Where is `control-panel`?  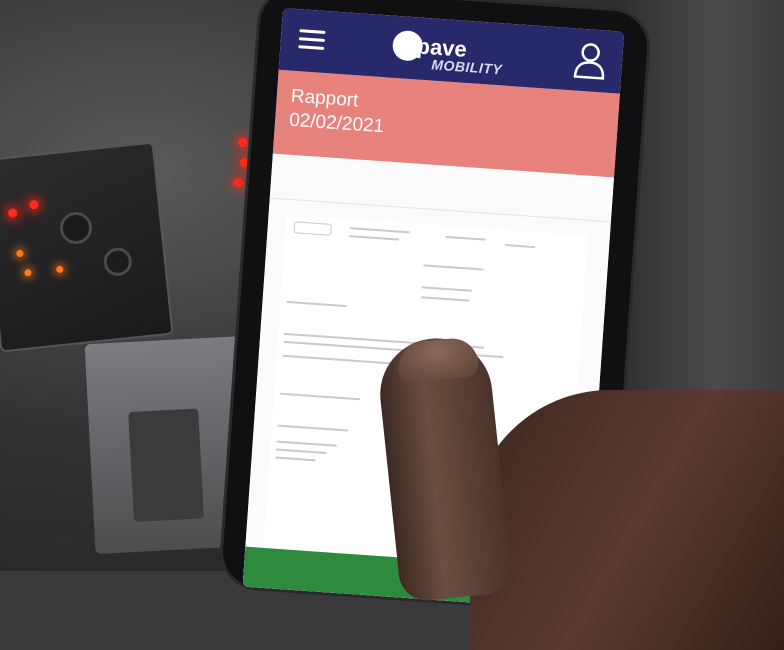
control-panel is located at coordinates (87, 247).